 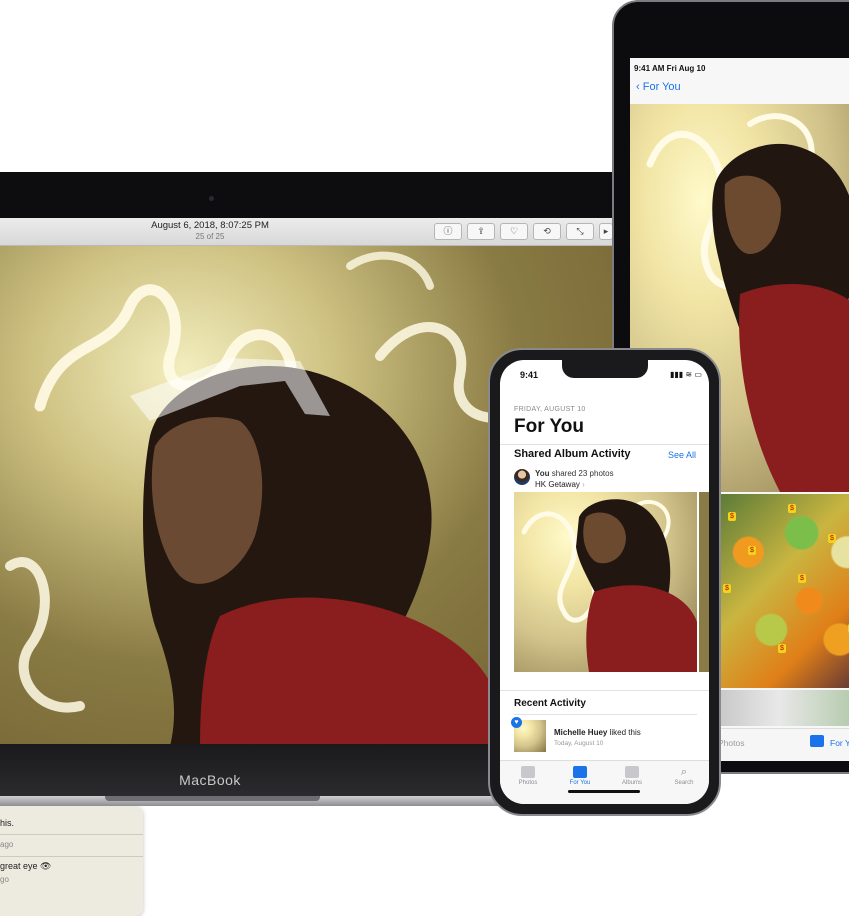 I want to click on tab-label: For You, so click(x=580, y=783).